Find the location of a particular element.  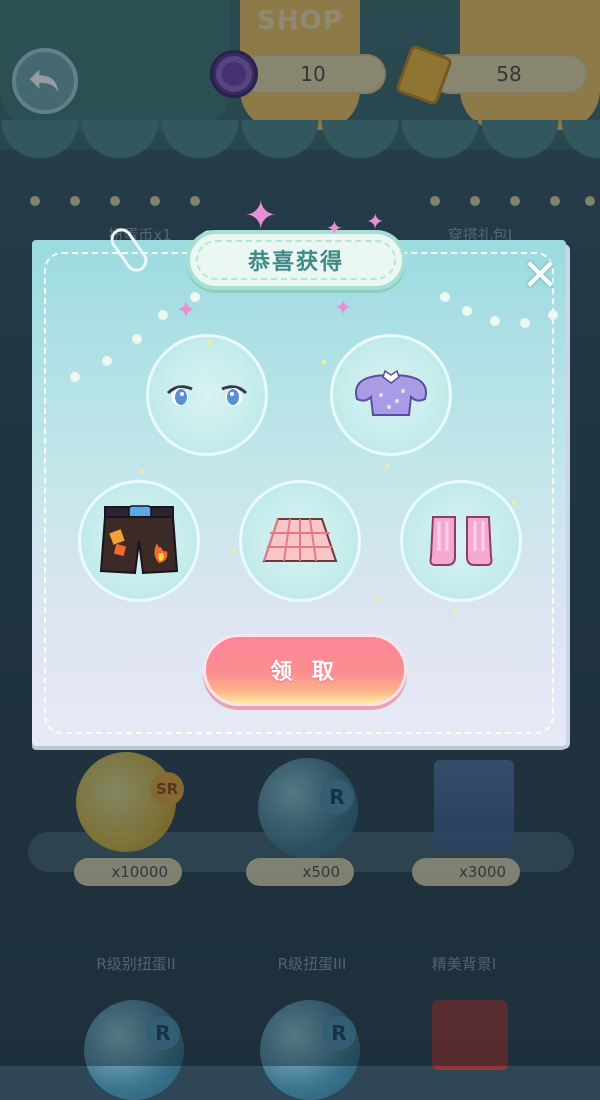

claim-button-label: 领 取 is located at coordinates (305, 672).